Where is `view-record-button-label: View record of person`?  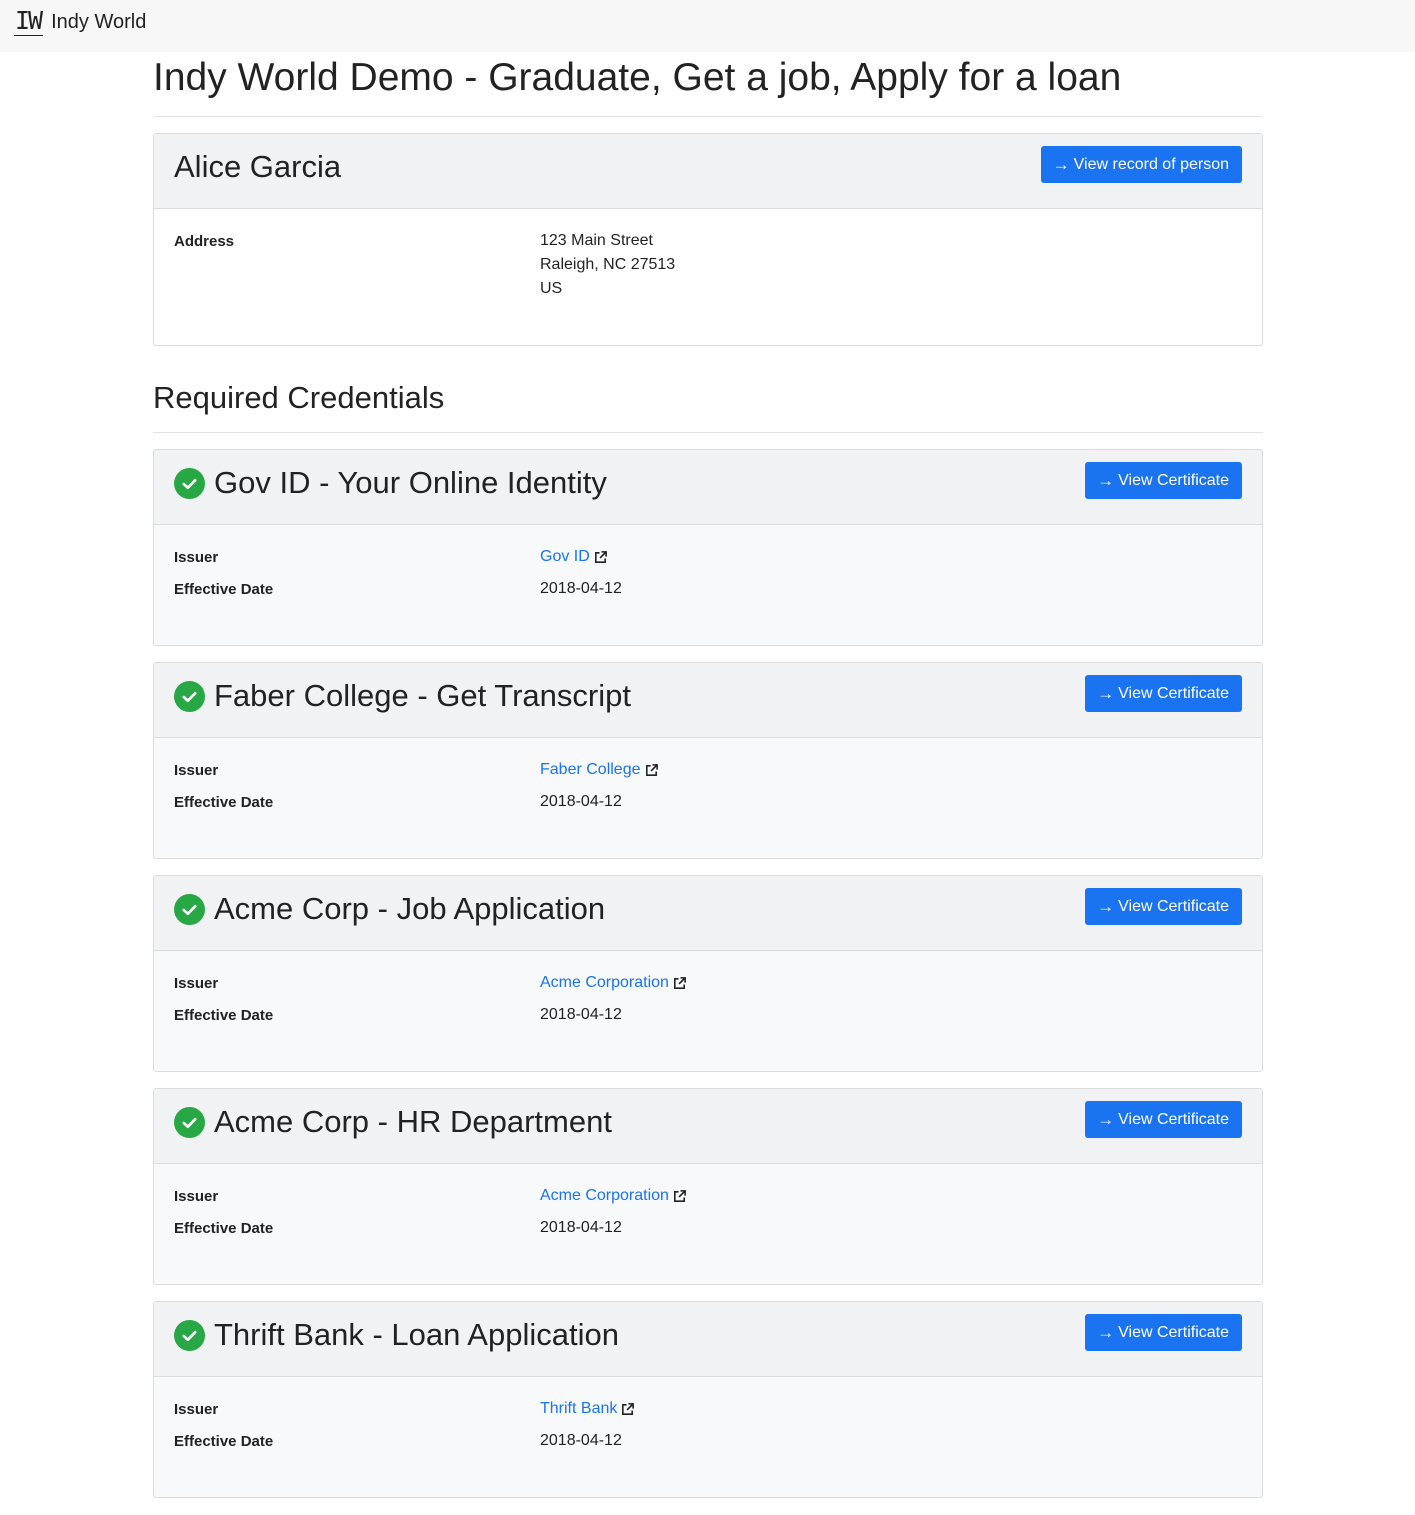
view-record-button-label: View record of person is located at coordinates (1151, 164).